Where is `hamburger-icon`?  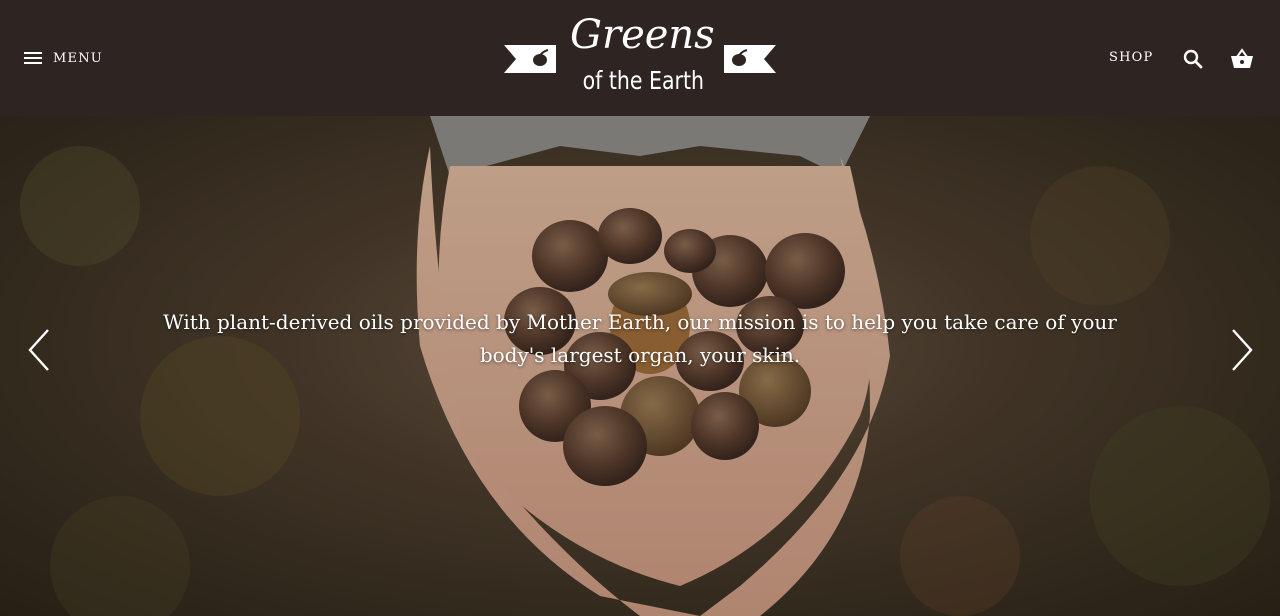
hamburger-icon is located at coordinates (33, 58).